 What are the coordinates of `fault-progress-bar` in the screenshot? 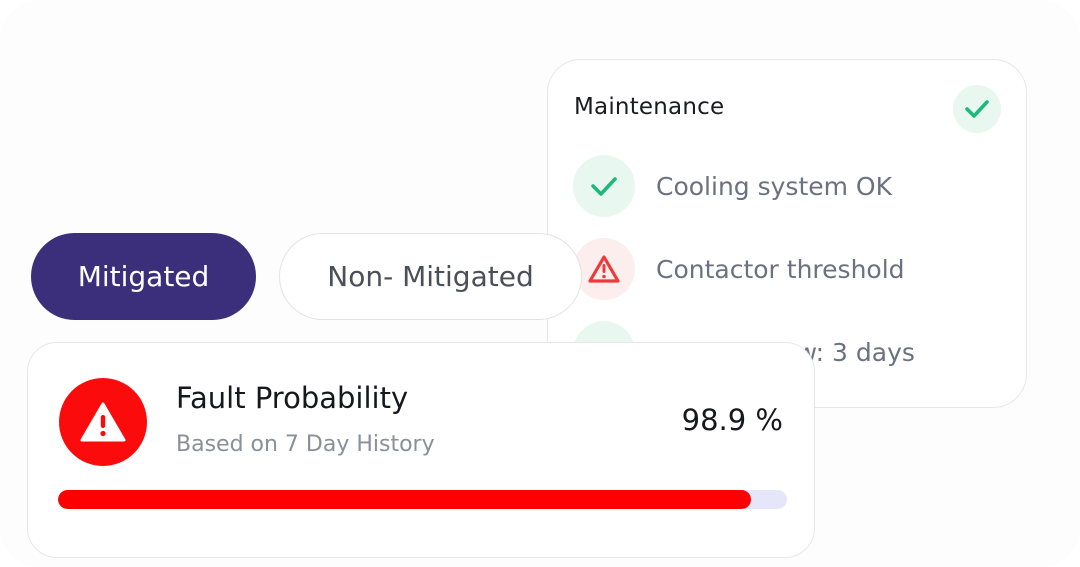 It's located at (422, 499).